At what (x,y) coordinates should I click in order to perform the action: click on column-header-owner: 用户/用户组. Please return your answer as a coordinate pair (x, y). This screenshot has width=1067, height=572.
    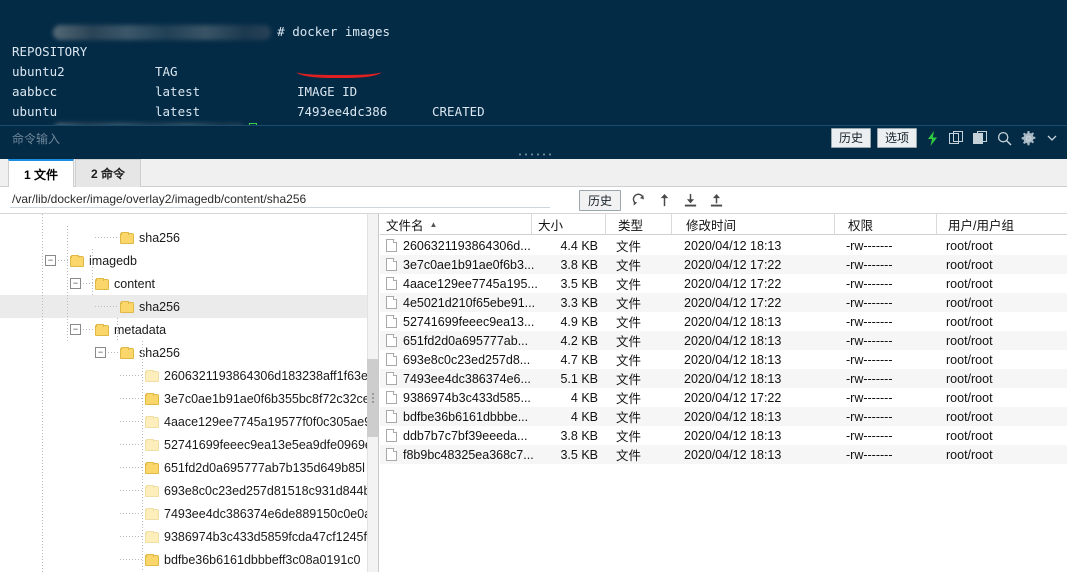
    Looking at the image, I should click on (1004, 224).